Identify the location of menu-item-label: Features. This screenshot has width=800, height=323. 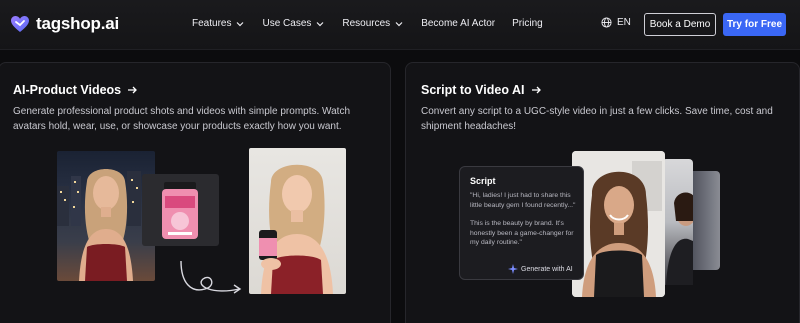
(212, 23).